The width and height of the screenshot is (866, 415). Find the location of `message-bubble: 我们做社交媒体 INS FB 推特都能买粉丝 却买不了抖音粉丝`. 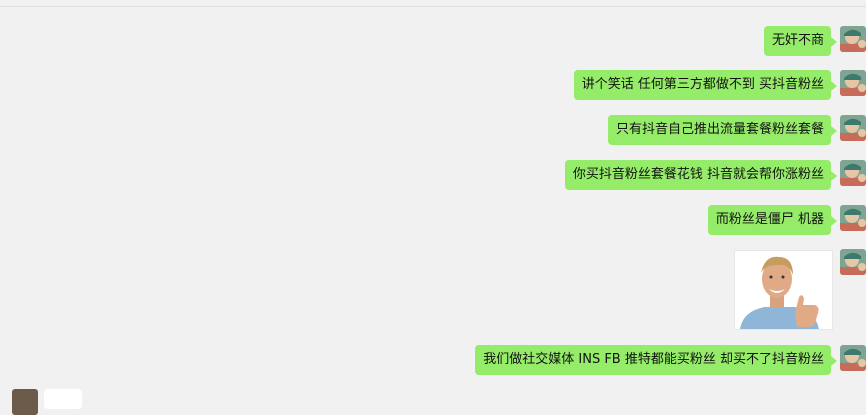

message-bubble: 我们做社交媒体 INS FB 推特都能买粉丝 却买不了抖音粉丝 is located at coordinates (656, 360).